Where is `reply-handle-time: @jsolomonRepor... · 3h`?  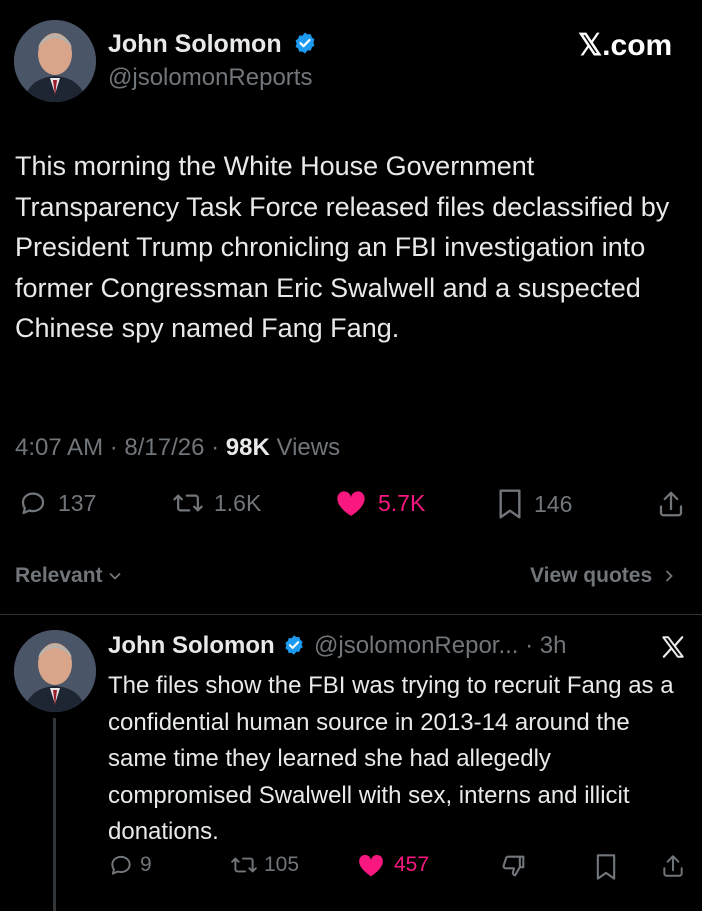 reply-handle-time: @jsolomonRepor... · 3h is located at coordinates (440, 645).